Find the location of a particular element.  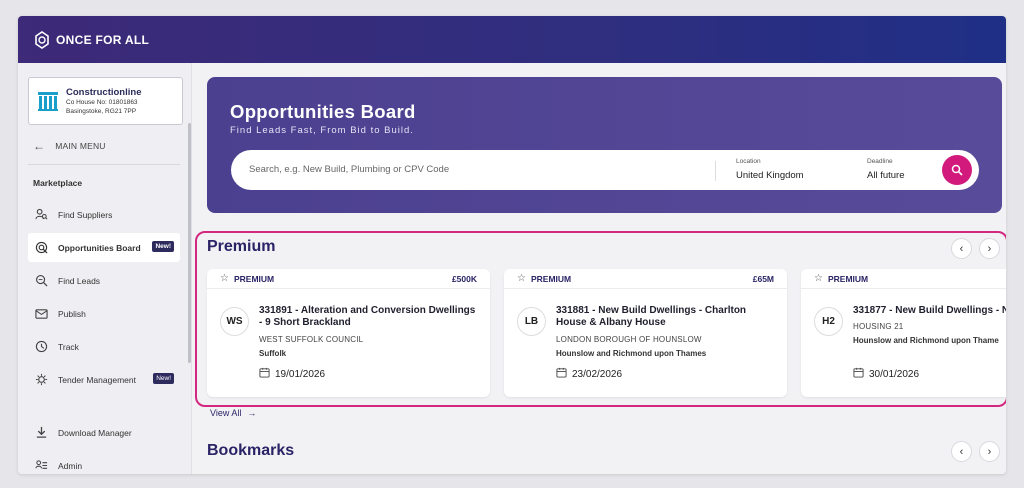

page-title: Opportunities Board is located at coordinates (323, 111).